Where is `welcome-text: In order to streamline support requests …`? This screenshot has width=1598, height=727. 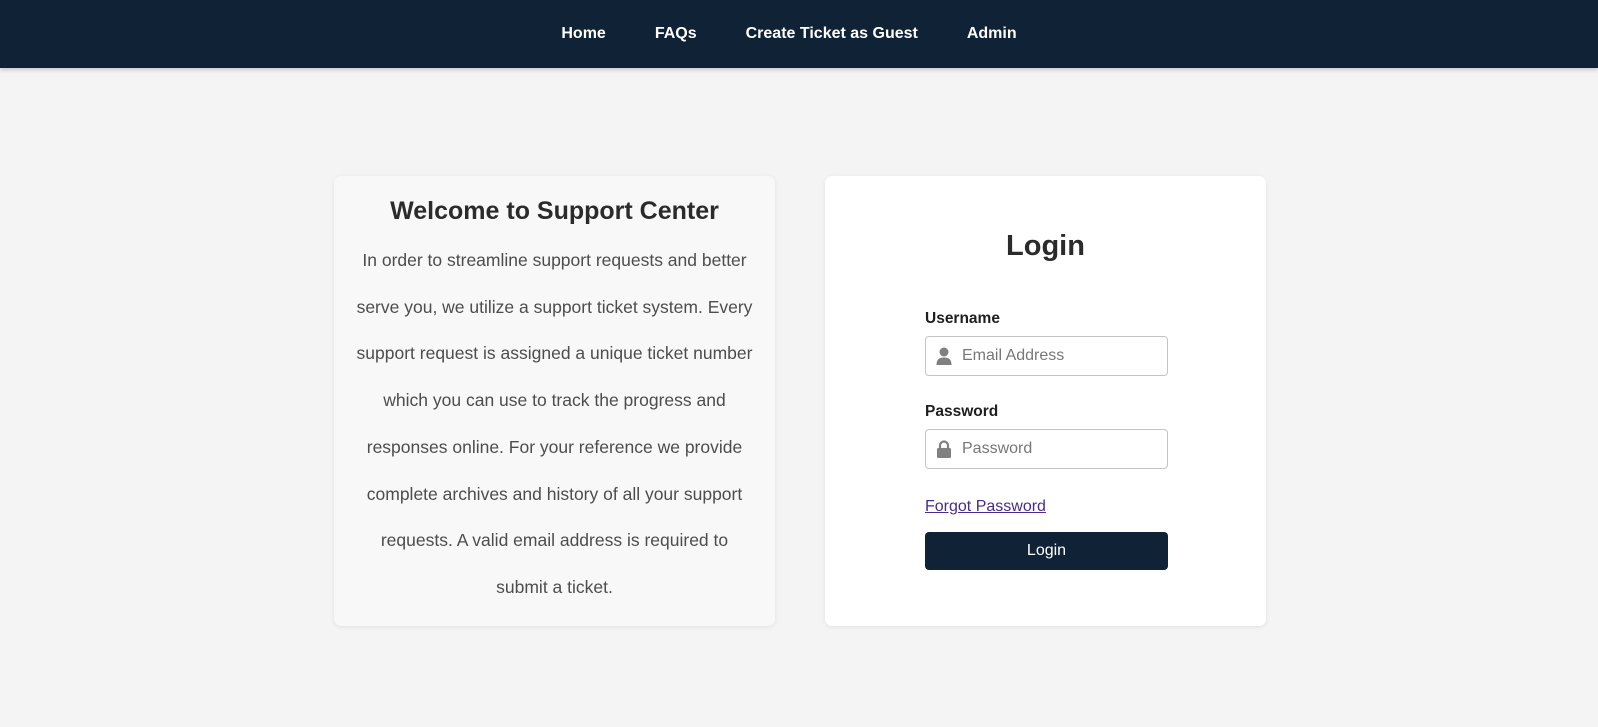 welcome-text: In order to streamline support requests … is located at coordinates (554, 423).